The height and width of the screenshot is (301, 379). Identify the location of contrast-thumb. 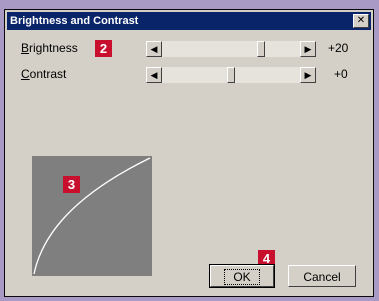
(231, 75).